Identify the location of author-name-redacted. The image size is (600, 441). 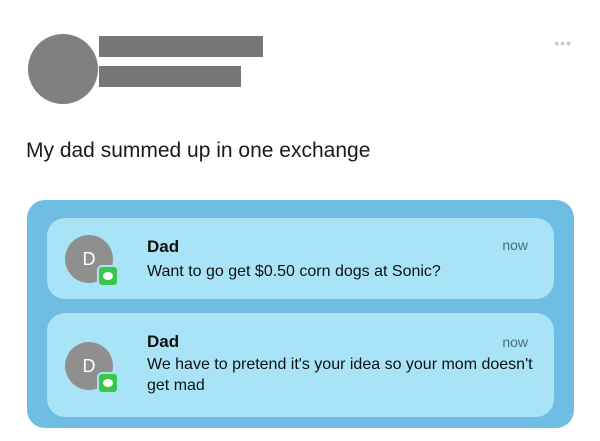
(181, 46).